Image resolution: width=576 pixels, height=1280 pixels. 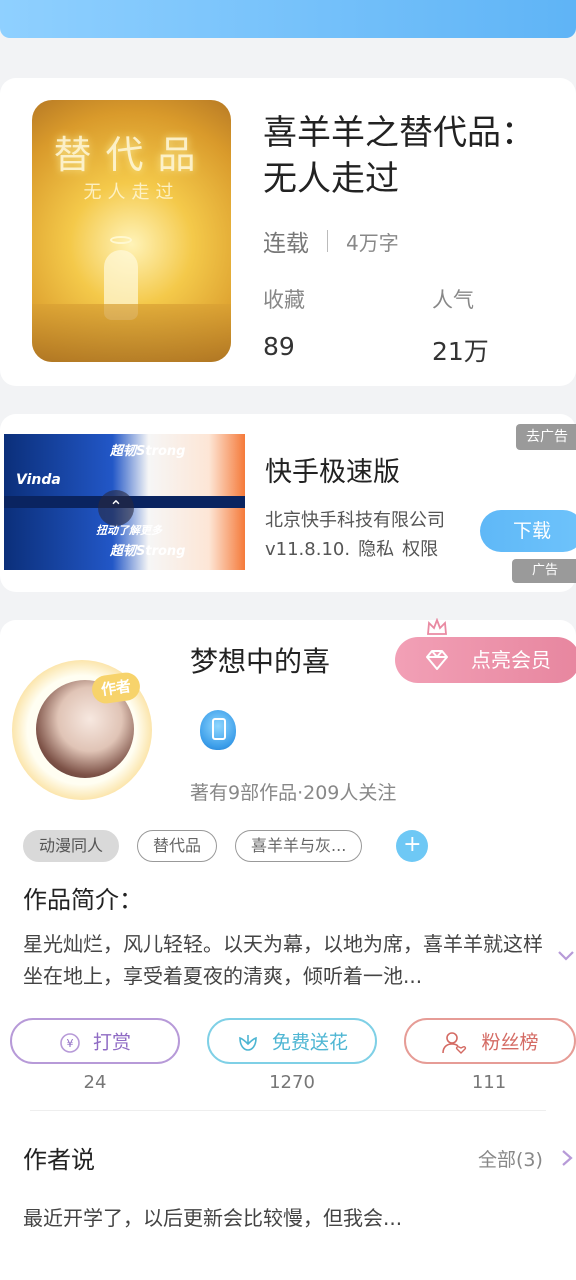 I want to click on action-row: ¥ 打赏 免费送花 粉丝榜, so click(x=293, y=1041).